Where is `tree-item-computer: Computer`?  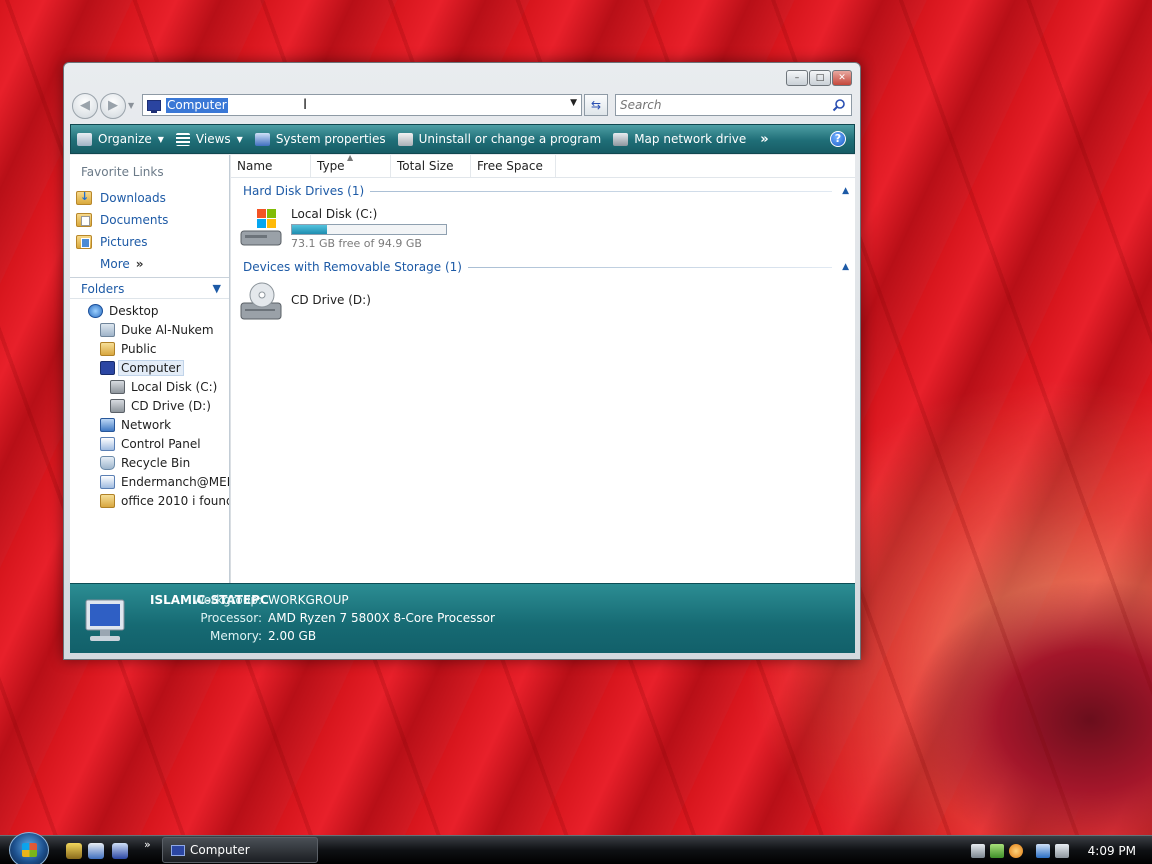 tree-item-computer: Computer is located at coordinates (149, 367).